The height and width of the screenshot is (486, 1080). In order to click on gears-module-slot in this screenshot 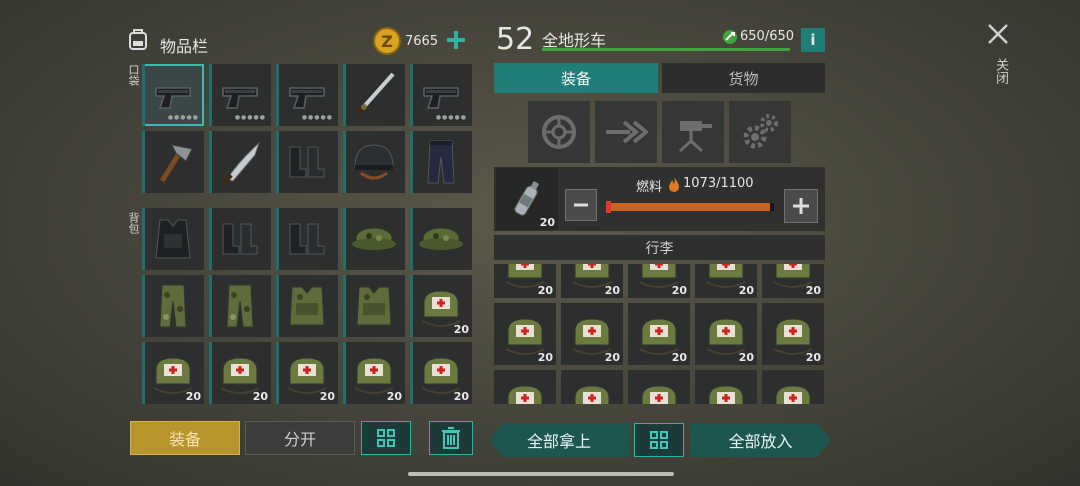, I will do `click(760, 132)`.